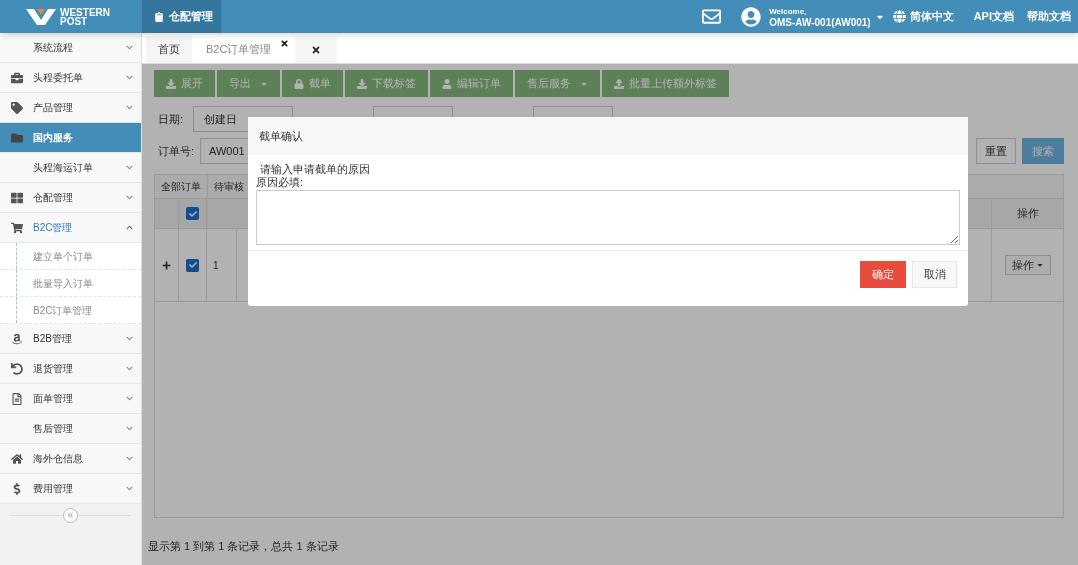  What do you see at coordinates (166, 265) in the screenshot?
I see `expand-icon` at bounding box center [166, 265].